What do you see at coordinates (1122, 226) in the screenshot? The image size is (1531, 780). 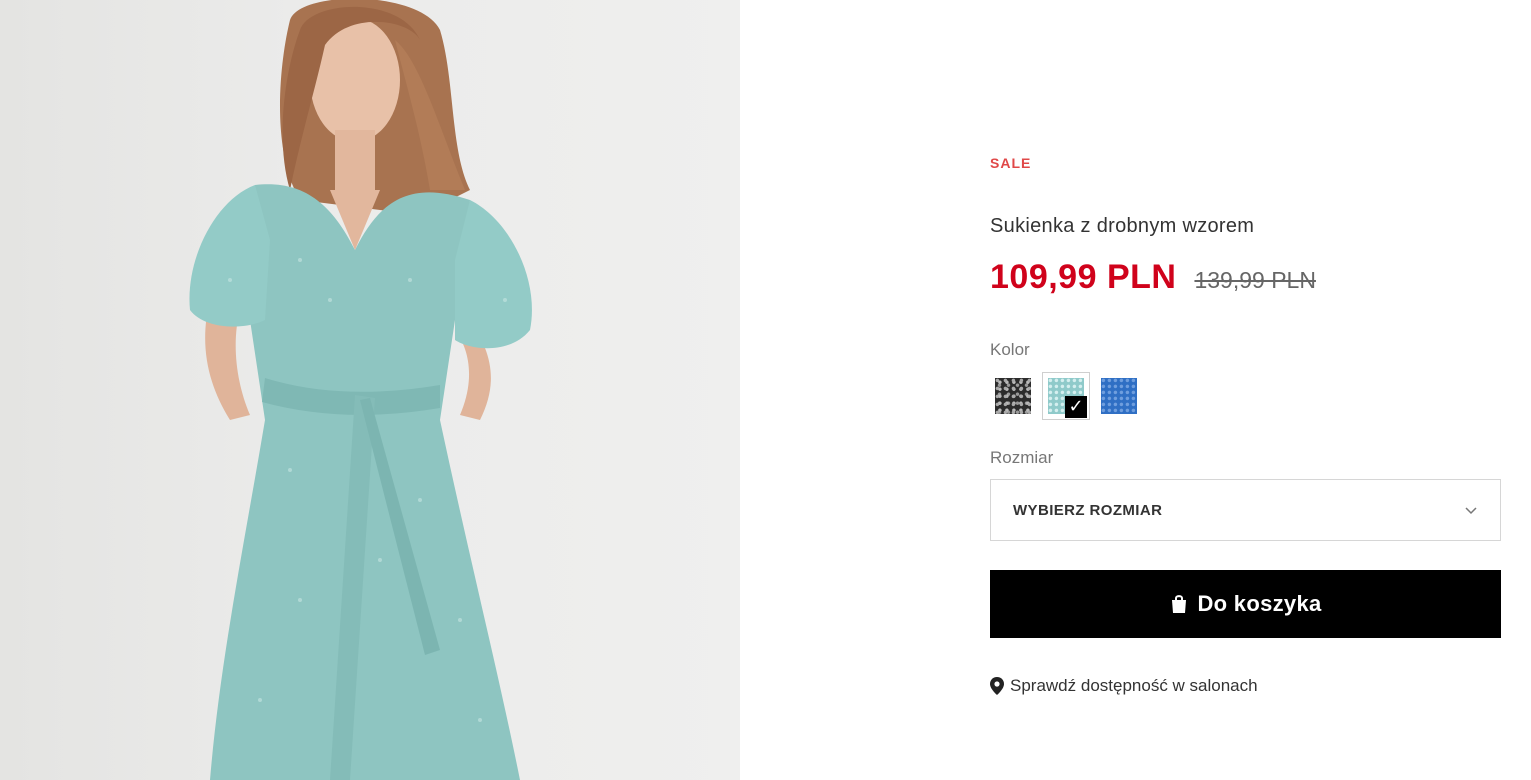 I see `product-title: Sukienka z drobnym wzorem` at bounding box center [1122, 226].